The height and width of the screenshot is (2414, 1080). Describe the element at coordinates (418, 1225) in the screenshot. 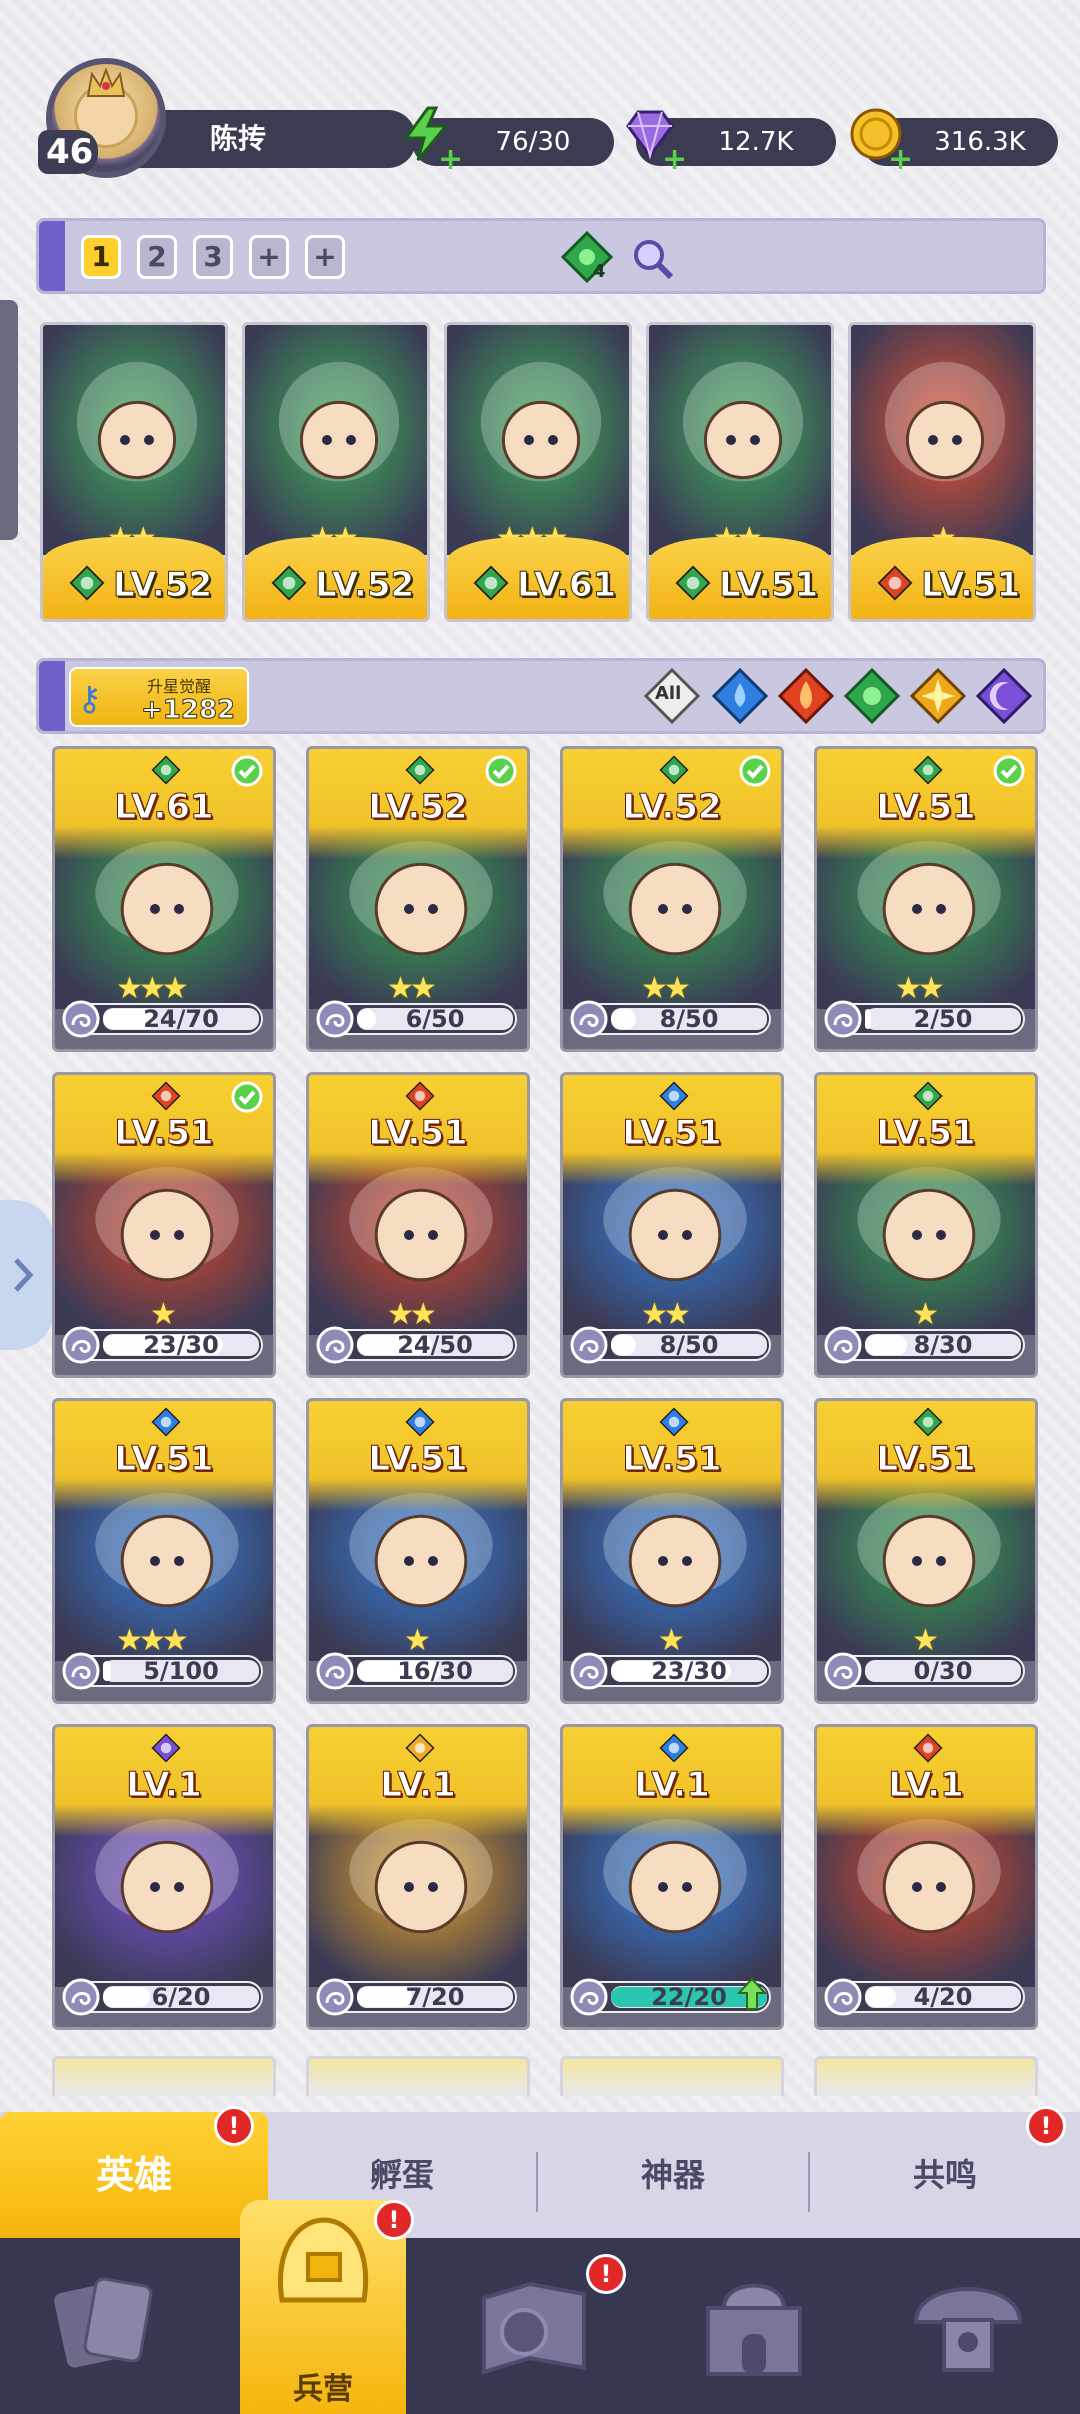

I see `hero-card: LV.51 ★★ 24/50` at that location.